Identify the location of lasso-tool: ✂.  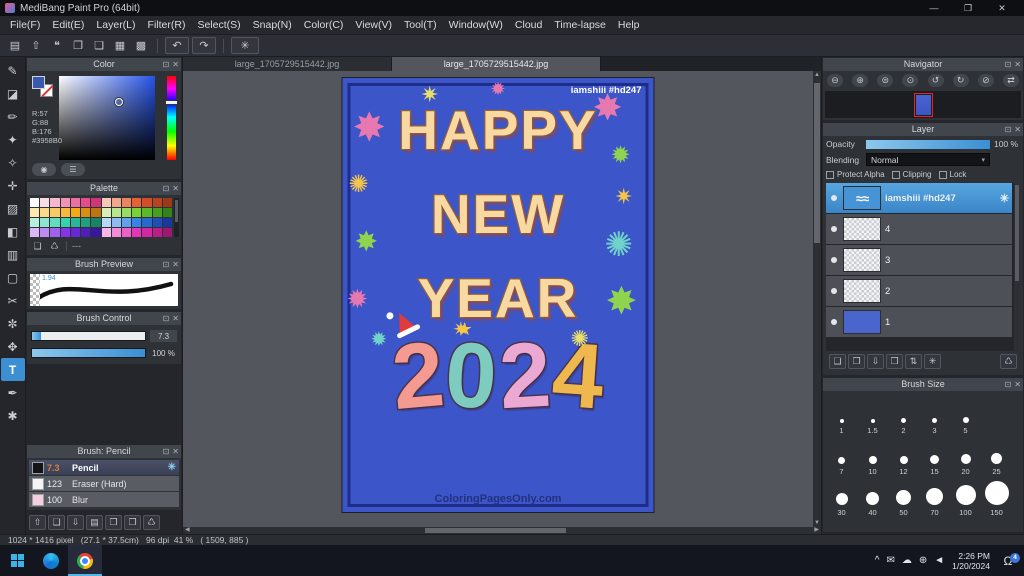
(13, 300).